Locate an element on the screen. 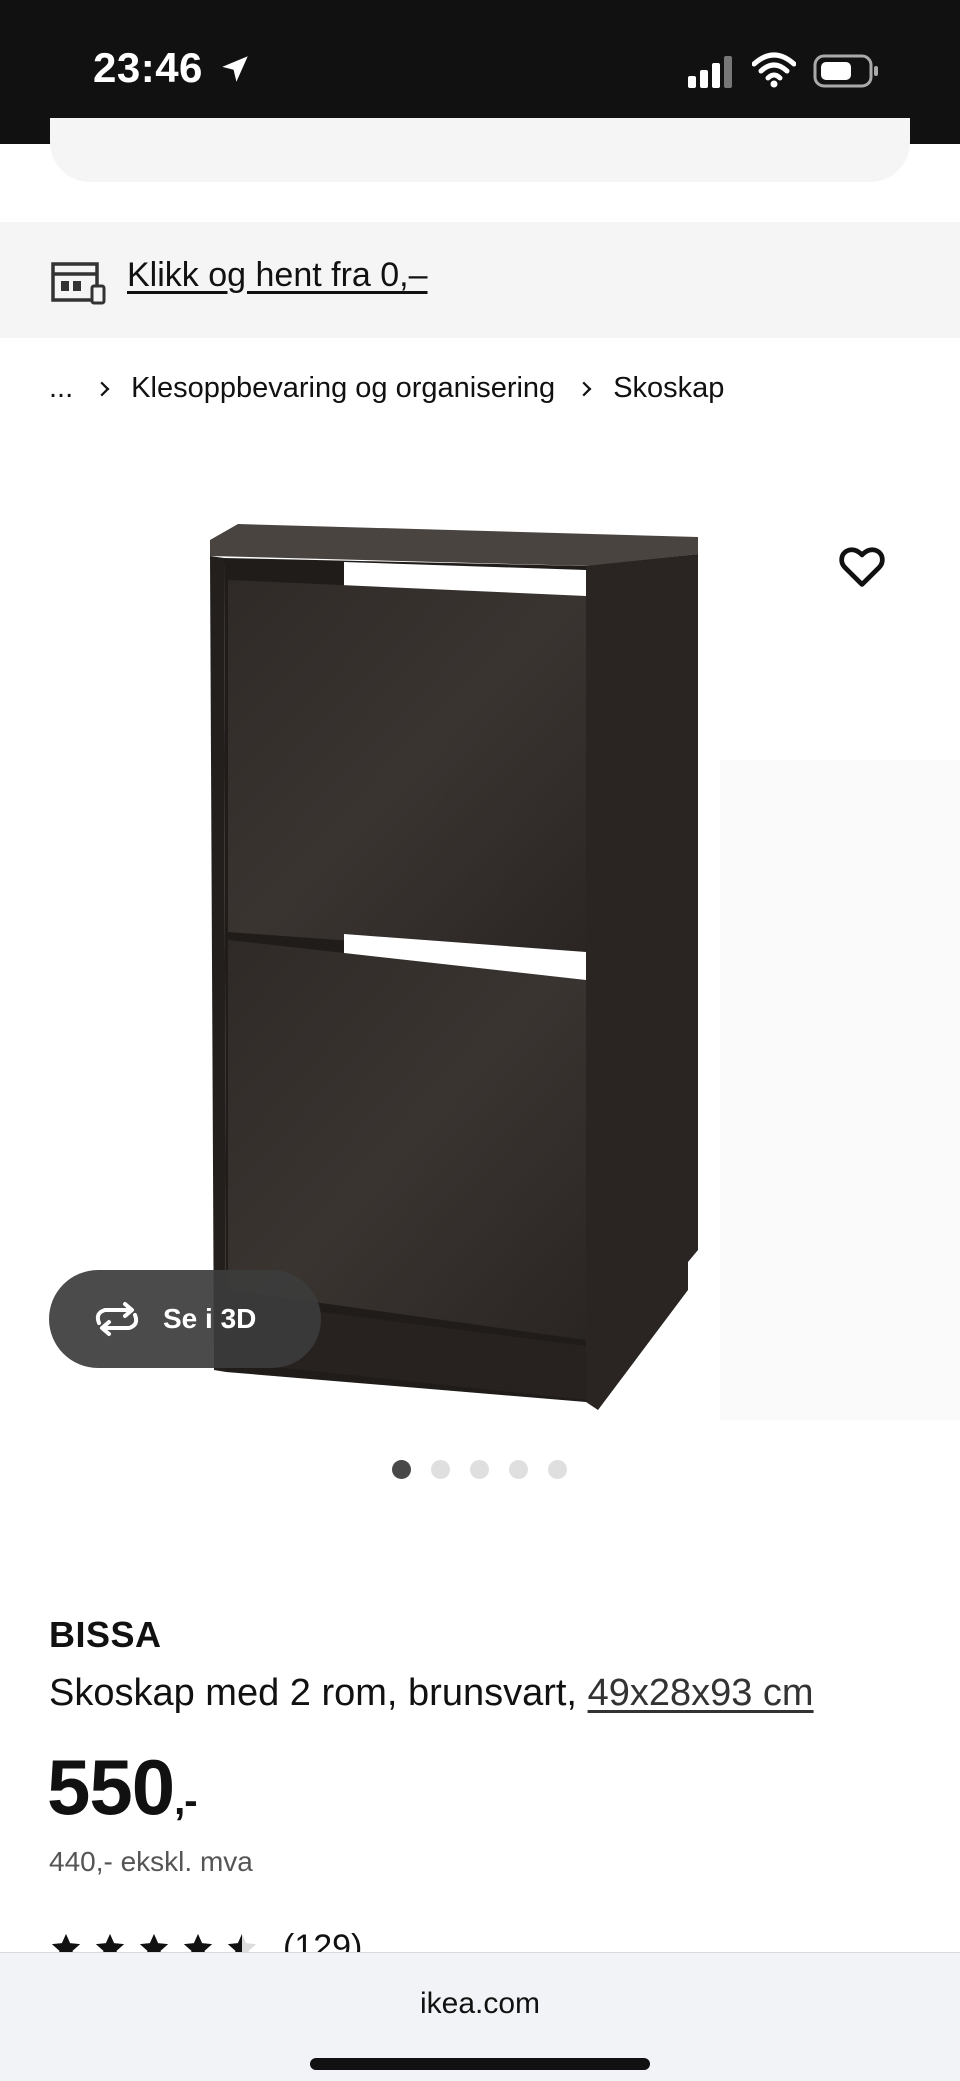 Image resolution: width=960 pixels, height=2081 pixels. store-pickup-icon is located at coordinates (78, 283).